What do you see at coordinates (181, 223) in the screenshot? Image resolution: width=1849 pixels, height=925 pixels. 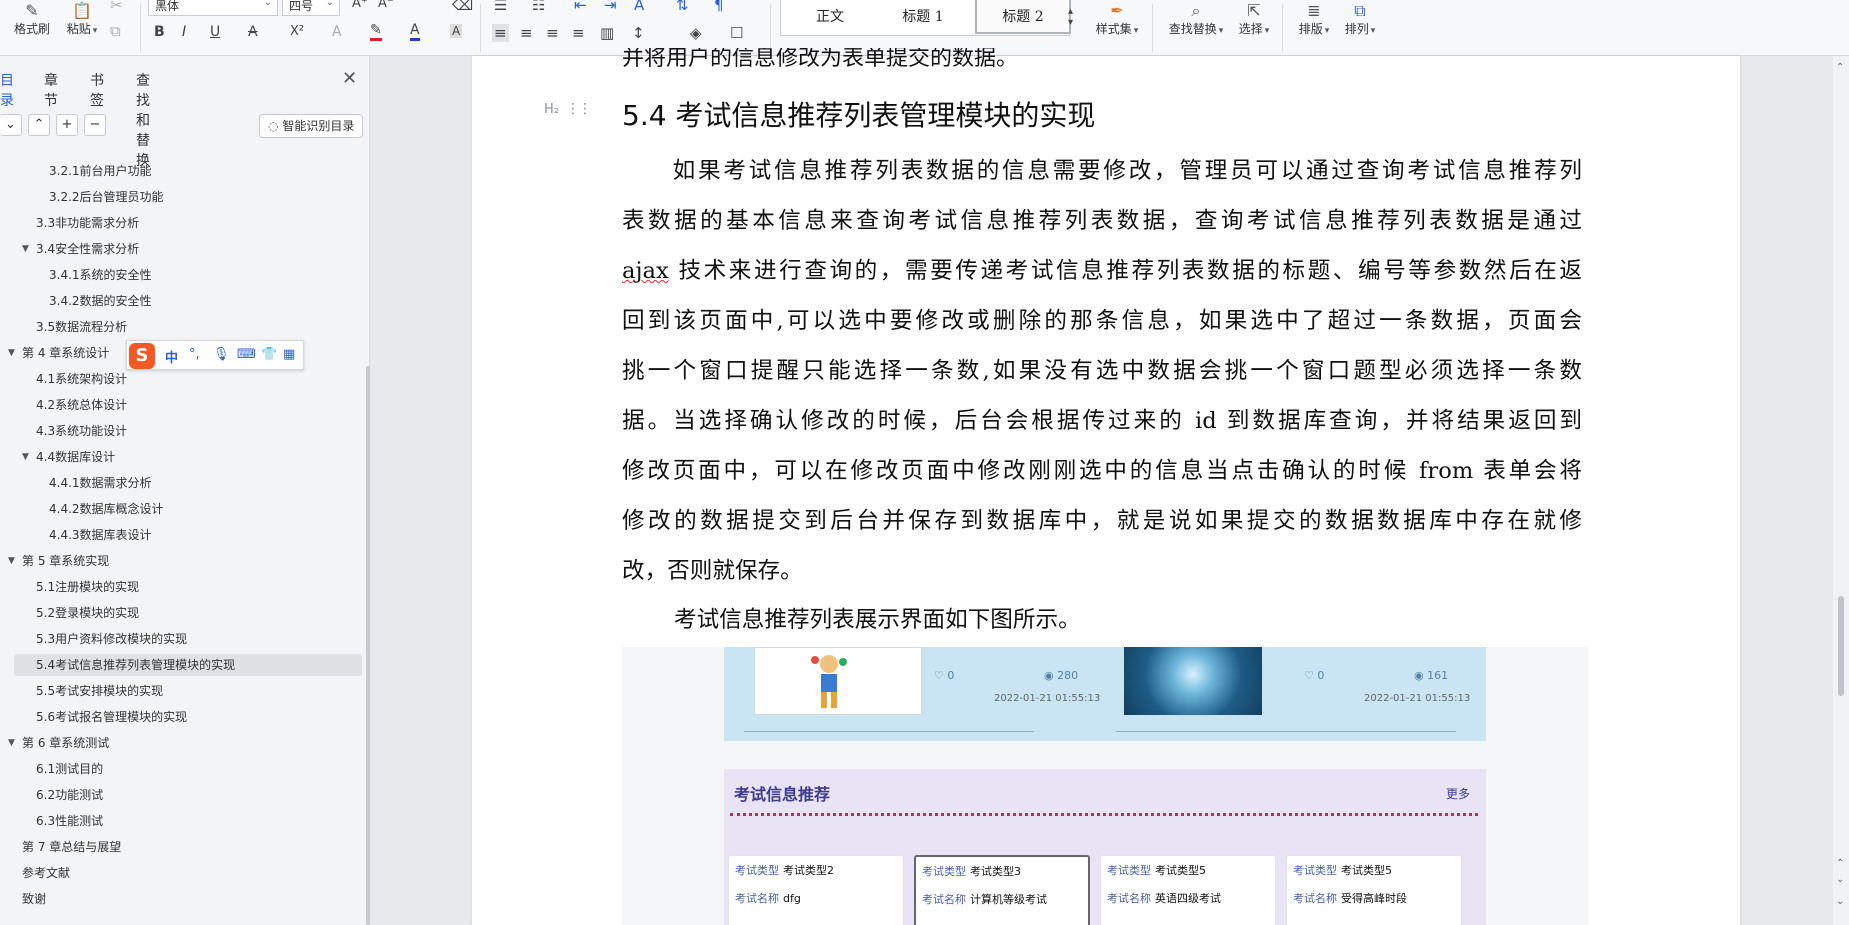 I see `outline-item: 3.3非功能需求分析` at bounding box center [181, 223].